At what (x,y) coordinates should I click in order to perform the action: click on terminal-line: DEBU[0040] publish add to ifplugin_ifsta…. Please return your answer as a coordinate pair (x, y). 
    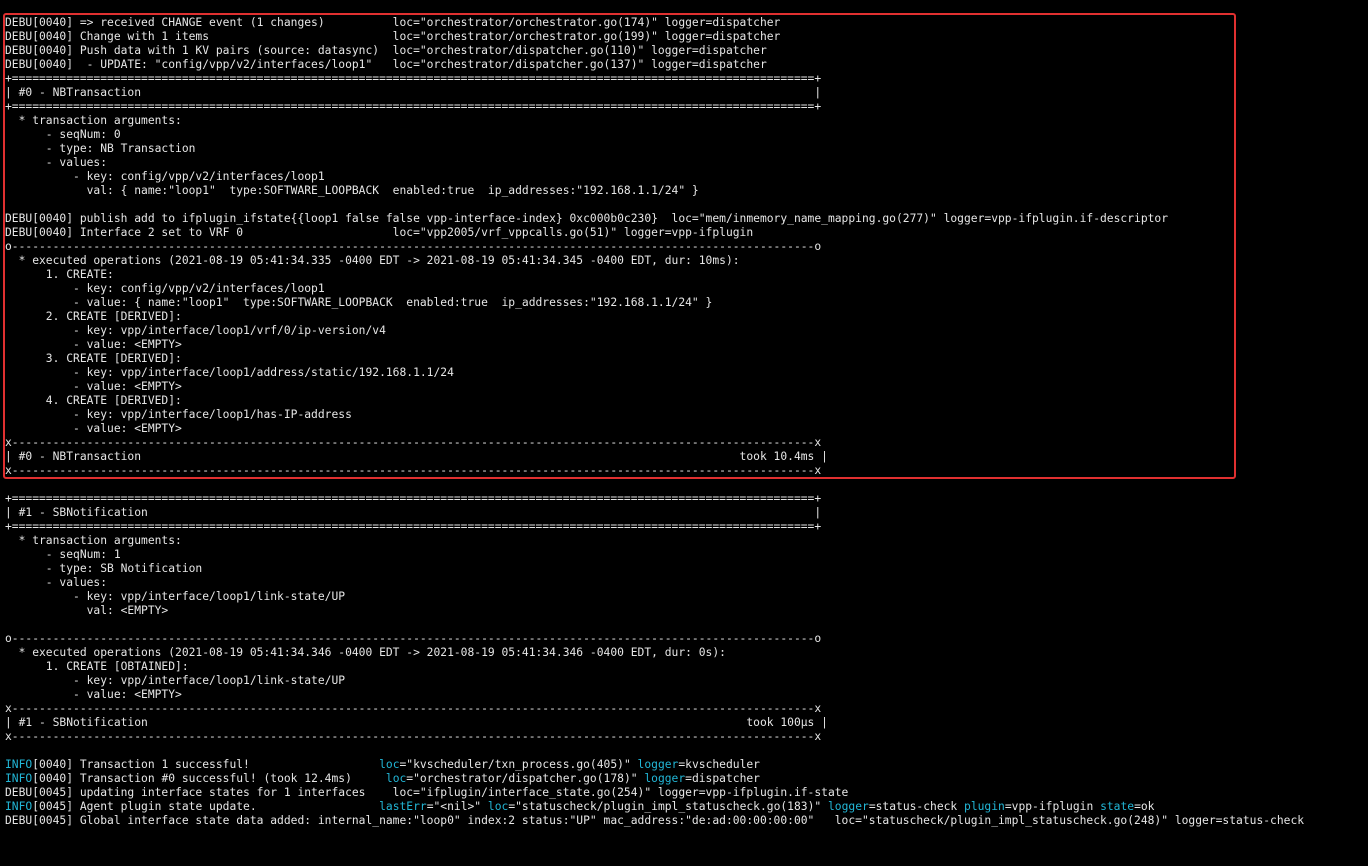
    Looking at the image, I should click on (684, 219).